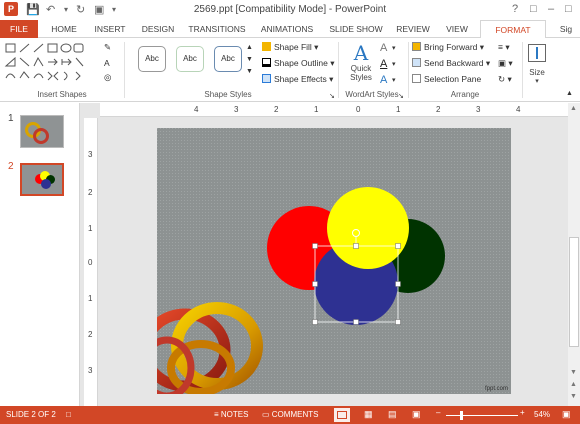 The height and width of the screenshot is (424, 580). What do you see at coordinates (334, 110) in the screenshot?
I see `horizontal-ruler: 4 3 2 1 0 1 2 3 4` at bounding box center [334, 110].